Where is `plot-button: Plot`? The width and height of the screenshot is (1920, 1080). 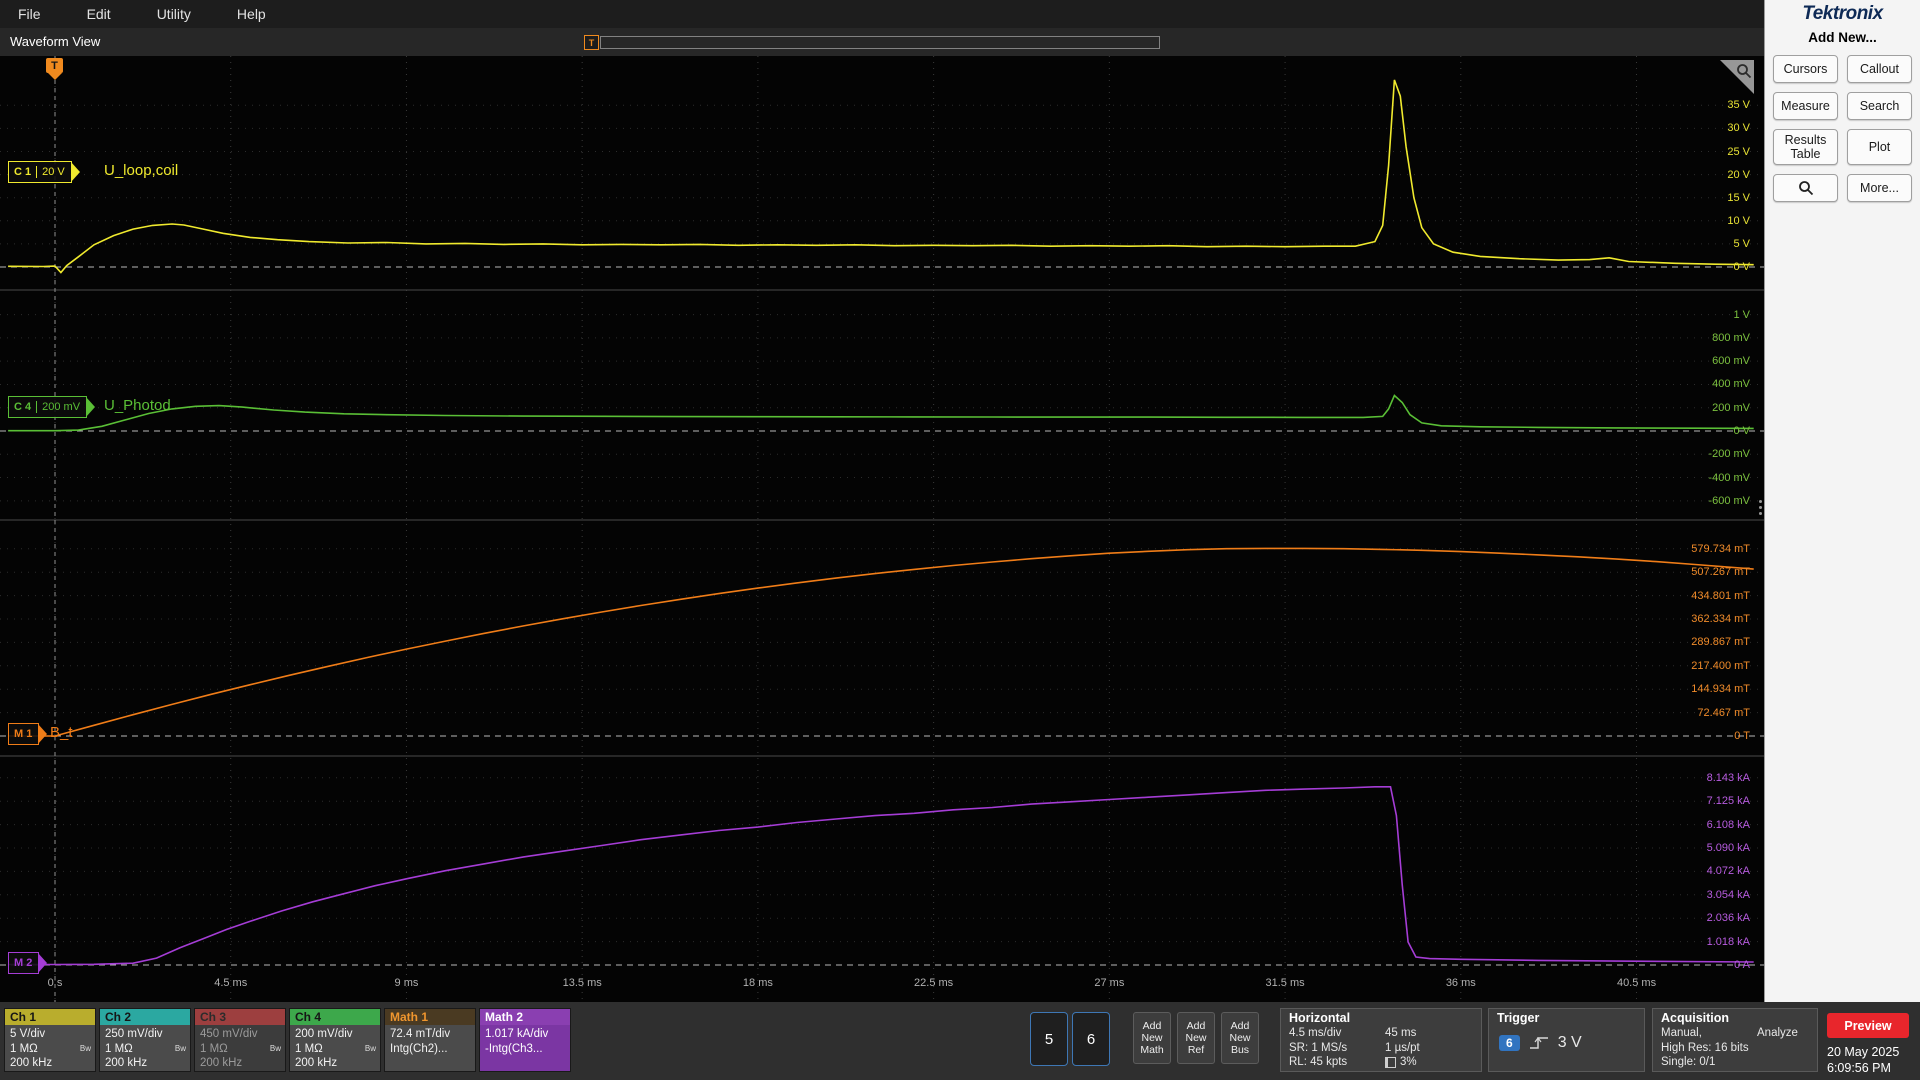
plot-button: Plot is located at coordinates (1879, 147).